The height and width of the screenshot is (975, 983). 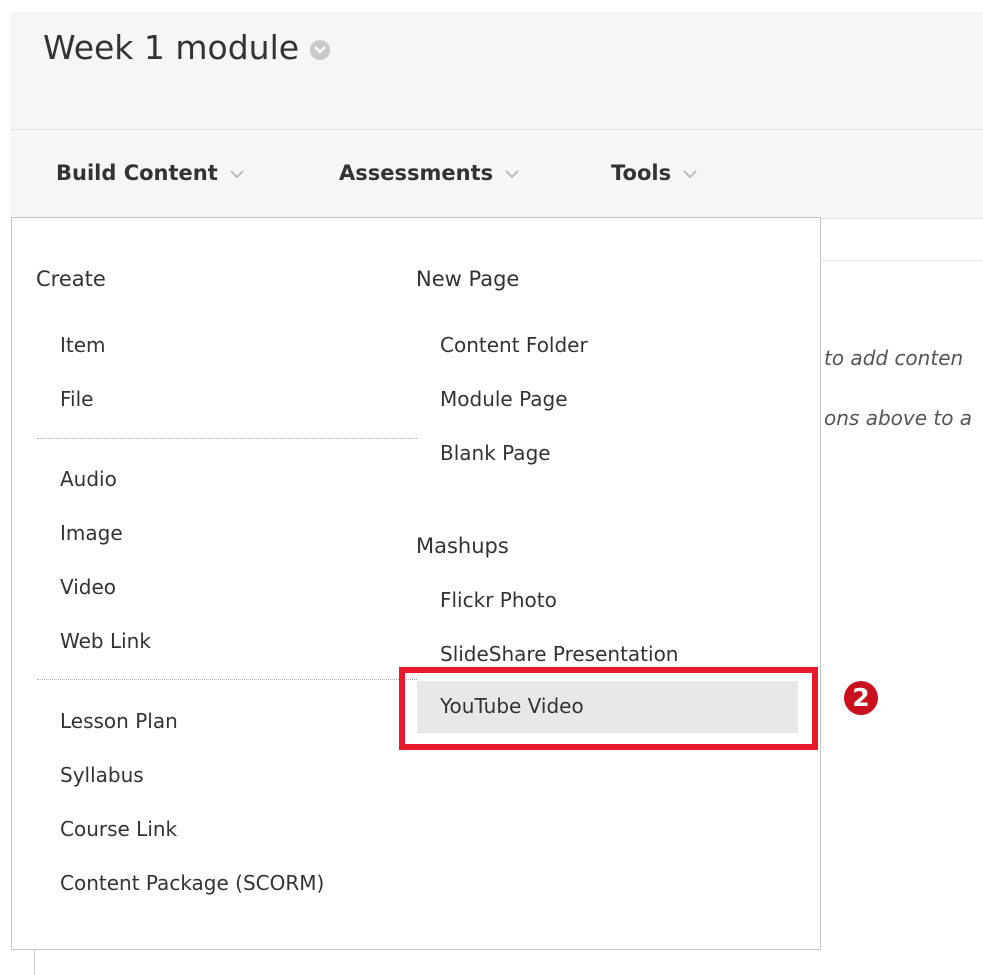 I want to click on content-area-divider, so click(x=902, y=260).